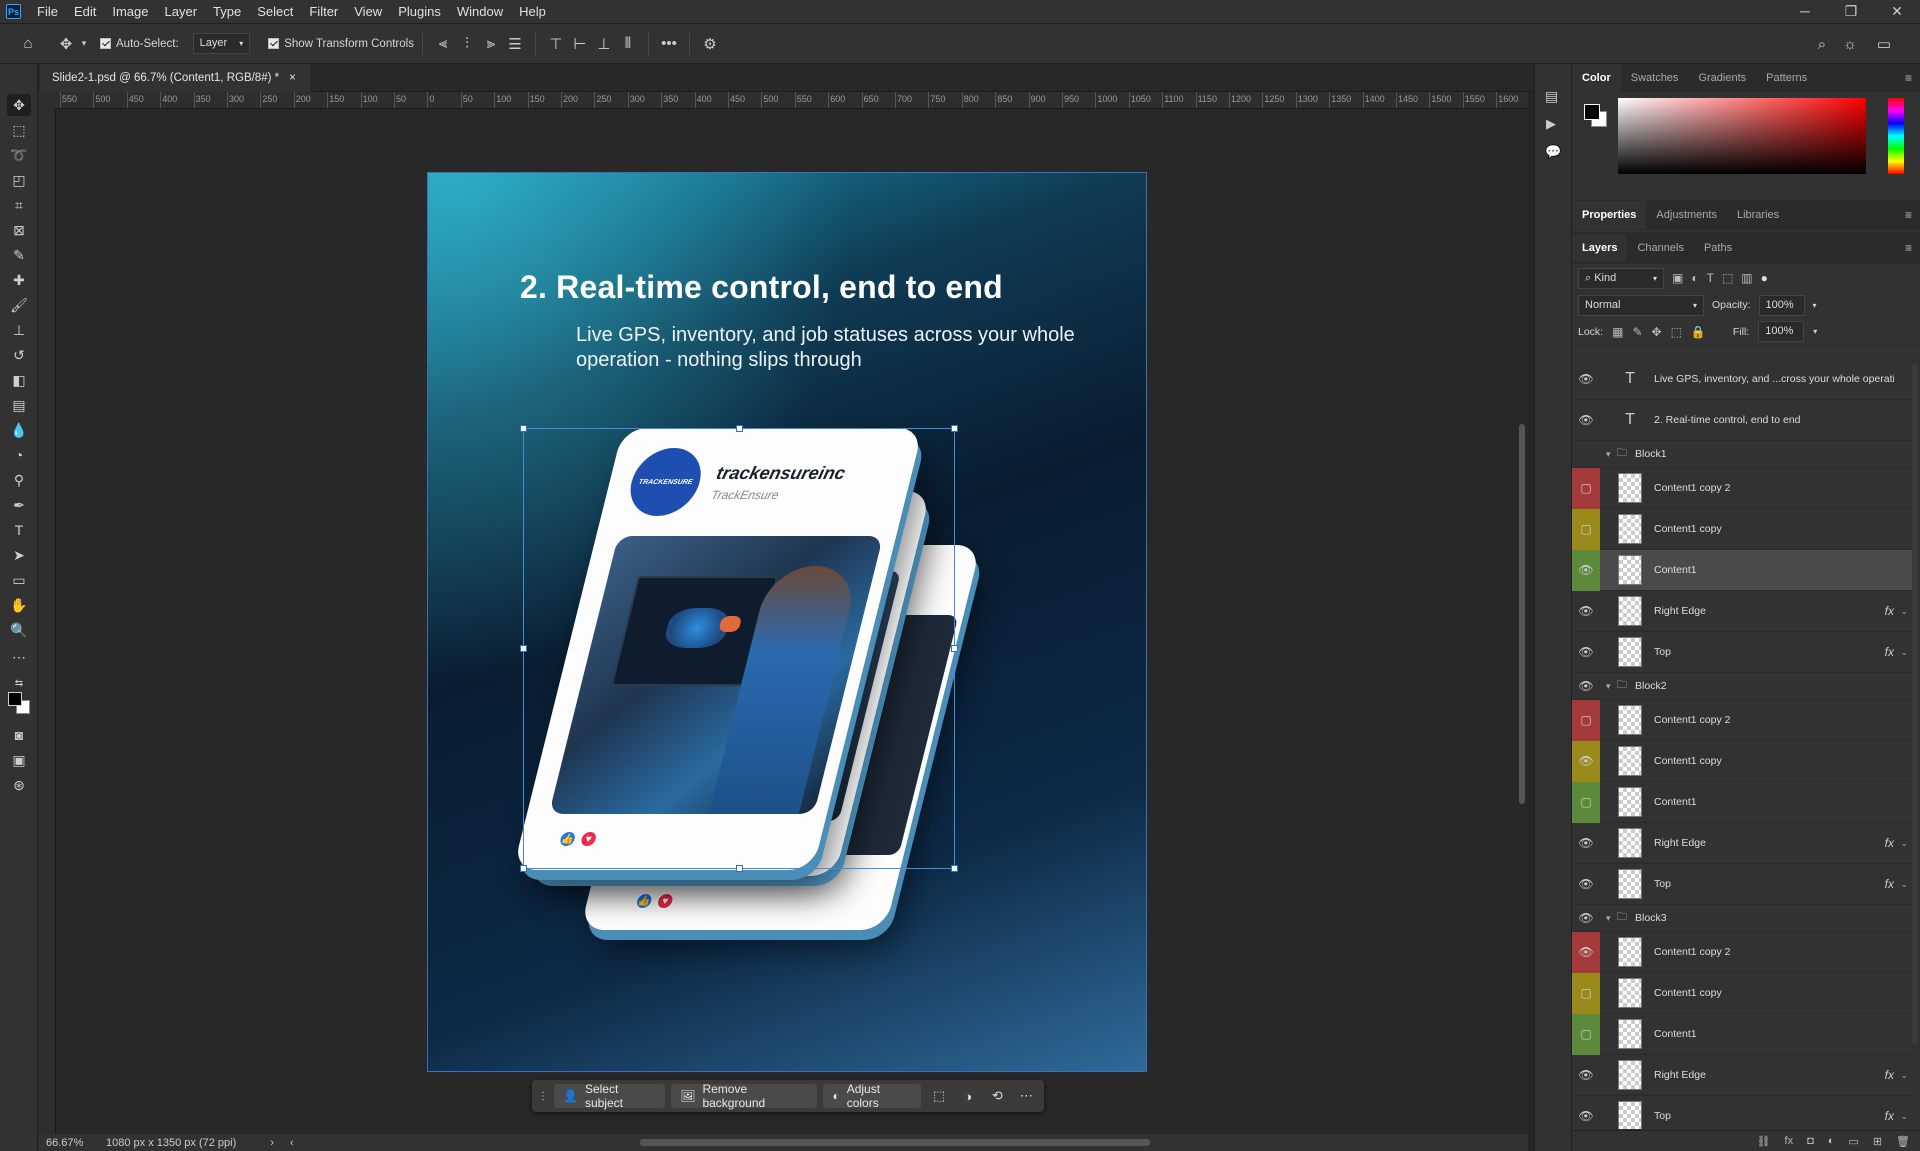  Describe the element at coordinates (1831, 1141) in the screenshot. I see `new-adjustment-icon: ◐` at that location.